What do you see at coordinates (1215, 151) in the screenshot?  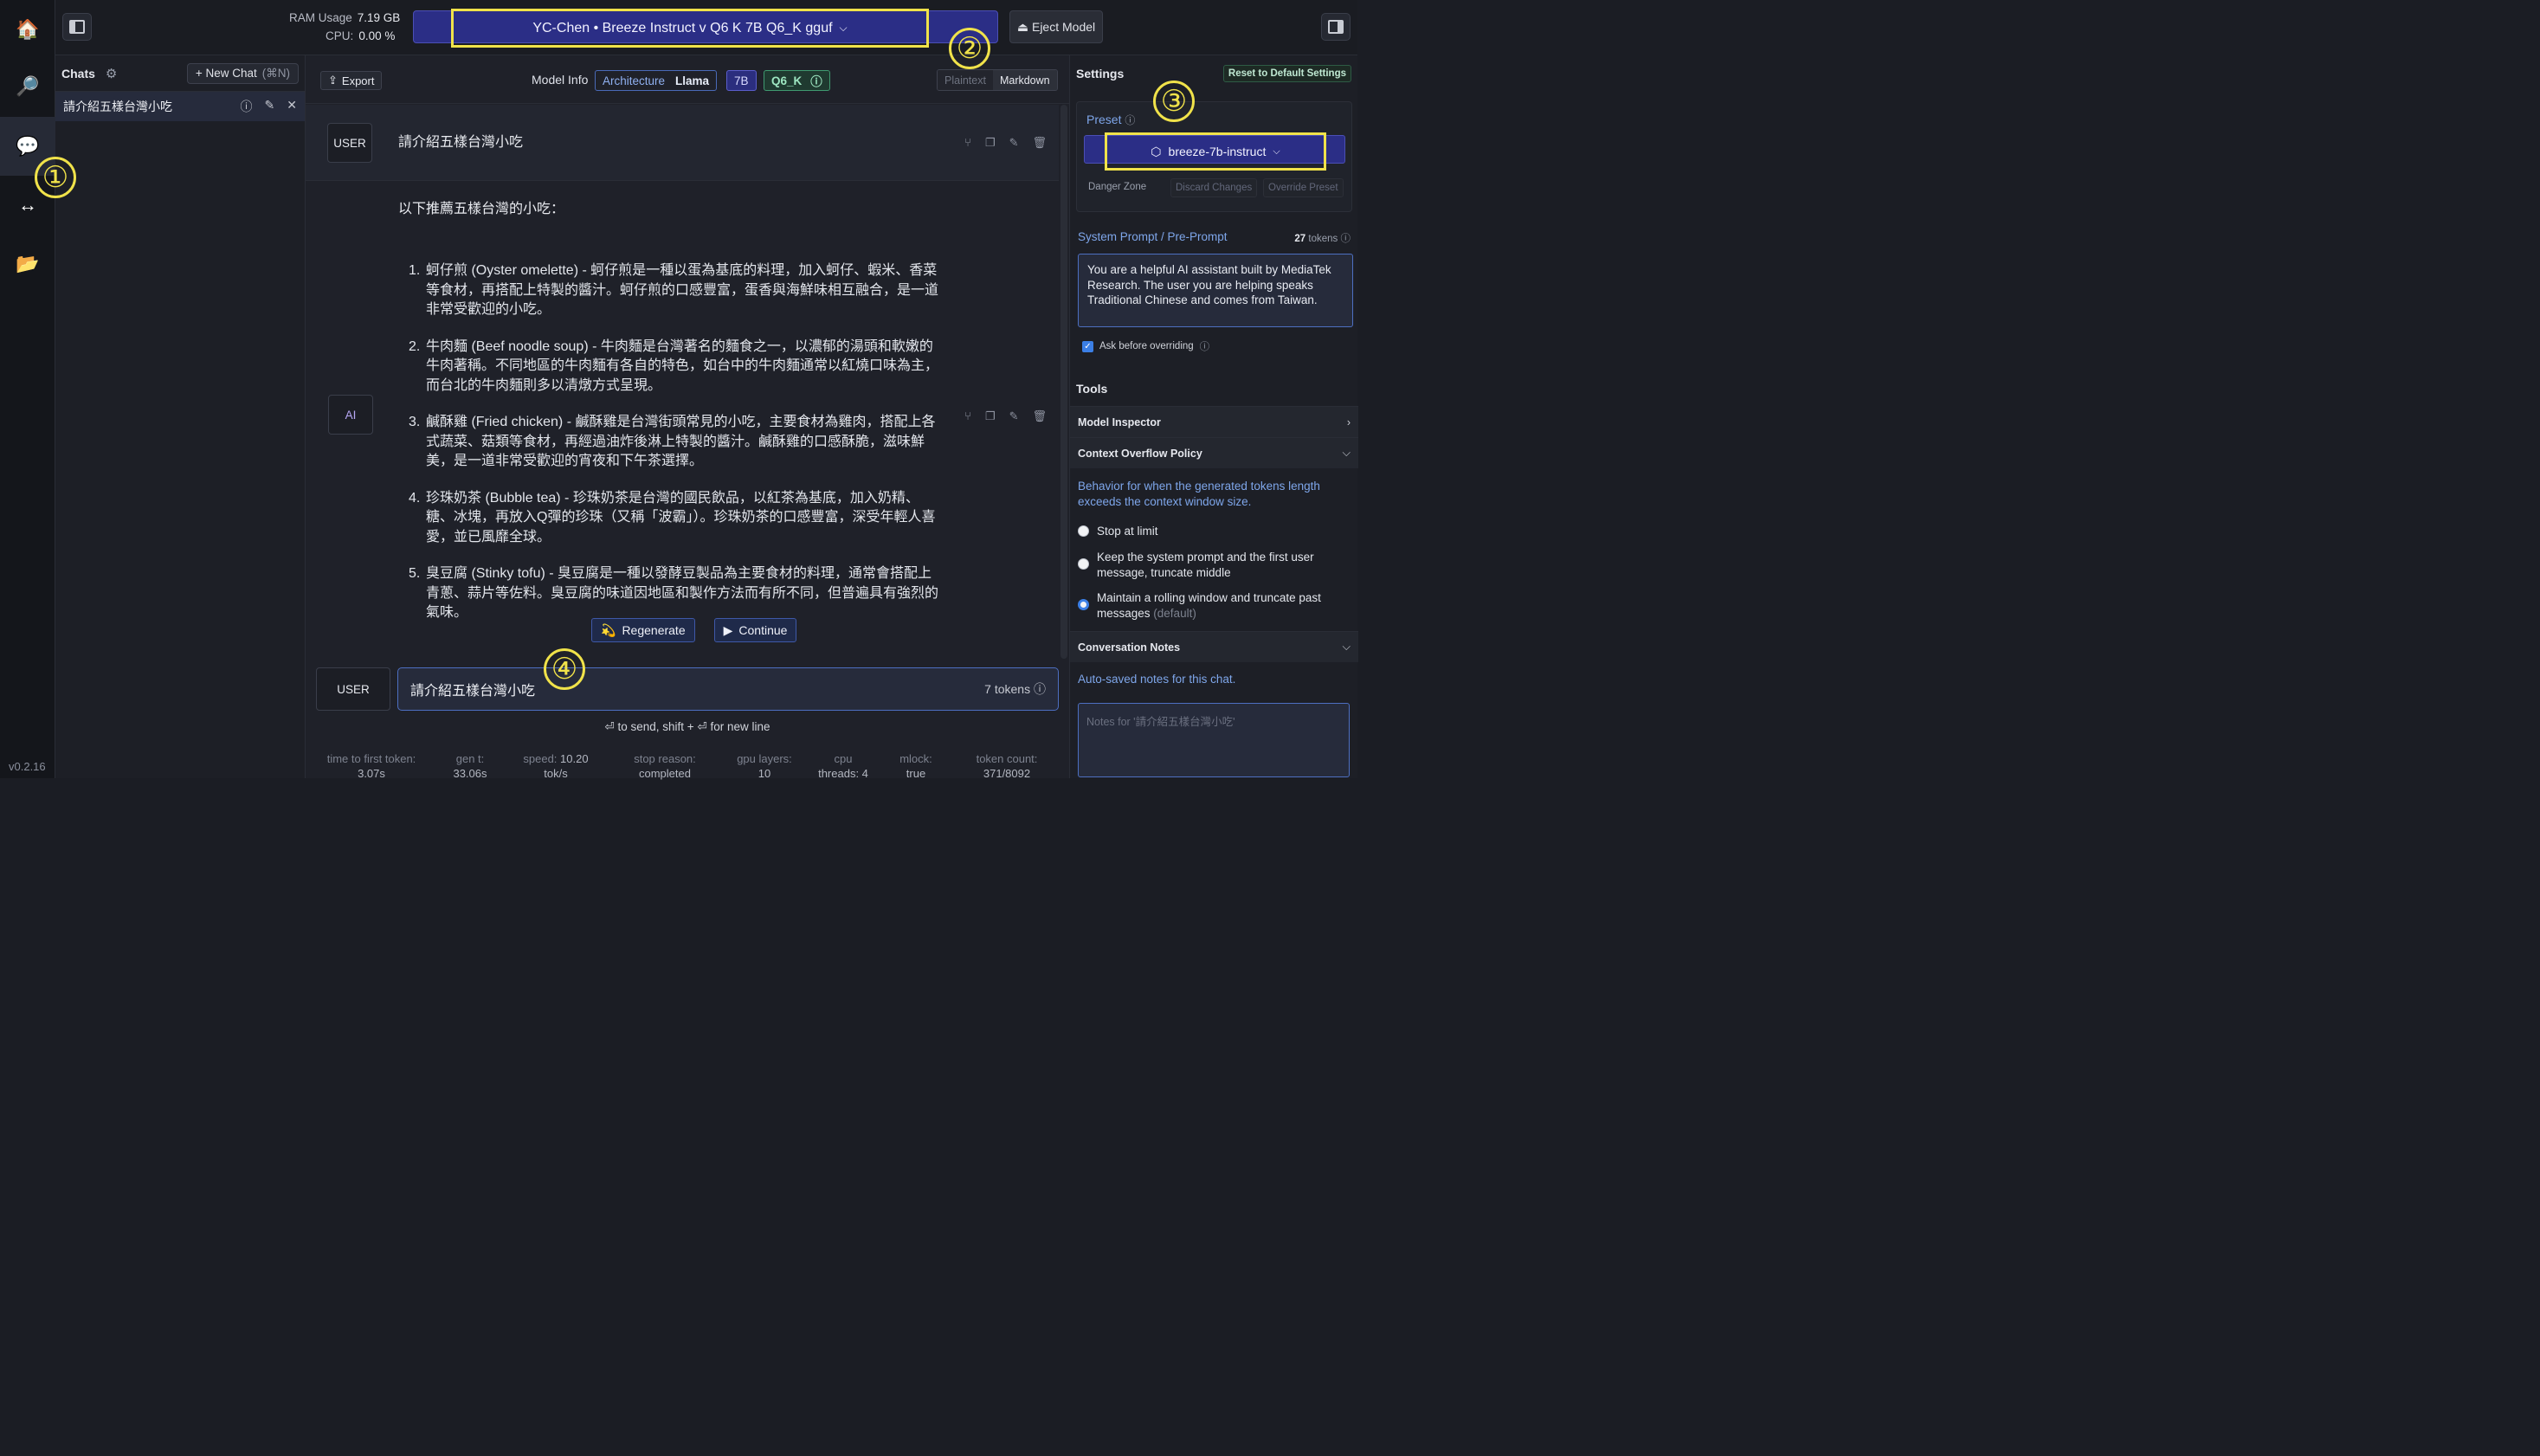 I see `preset-selector-label: ⬡ breeze-7b-instruct ⌵` at bounding box center [1215, 151].